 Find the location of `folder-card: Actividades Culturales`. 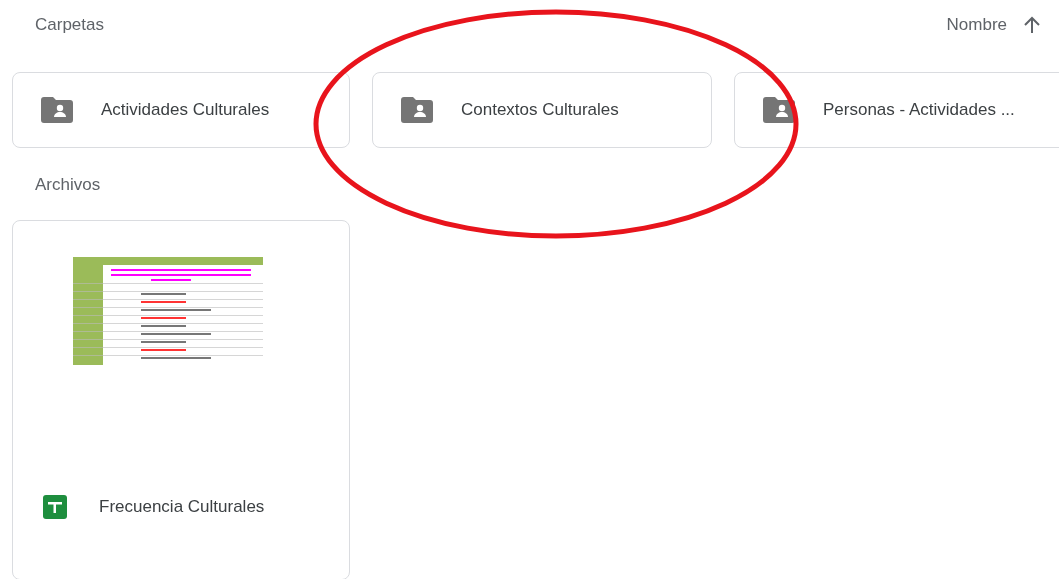

folder-card: Actividades Culturales is located at coordinates (181, 110).